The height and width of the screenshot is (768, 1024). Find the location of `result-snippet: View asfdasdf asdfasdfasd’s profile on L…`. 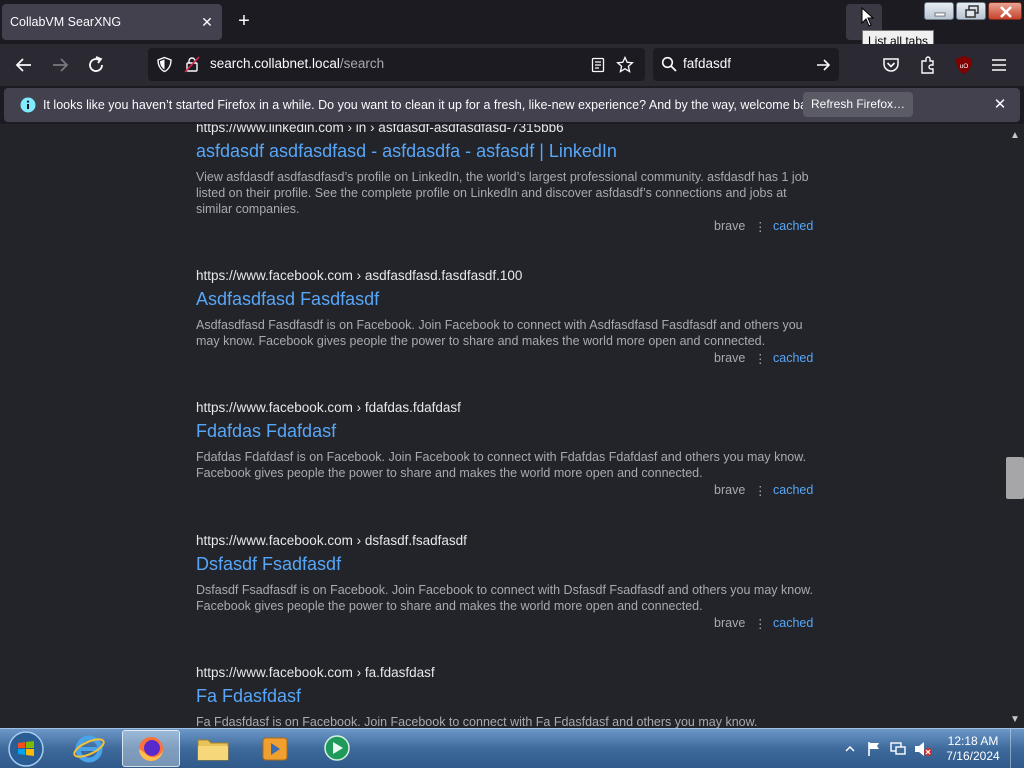

result-snippet: View asfdasdf asdfasdfasd’s profile on L… is located at coordinates (502, 193).